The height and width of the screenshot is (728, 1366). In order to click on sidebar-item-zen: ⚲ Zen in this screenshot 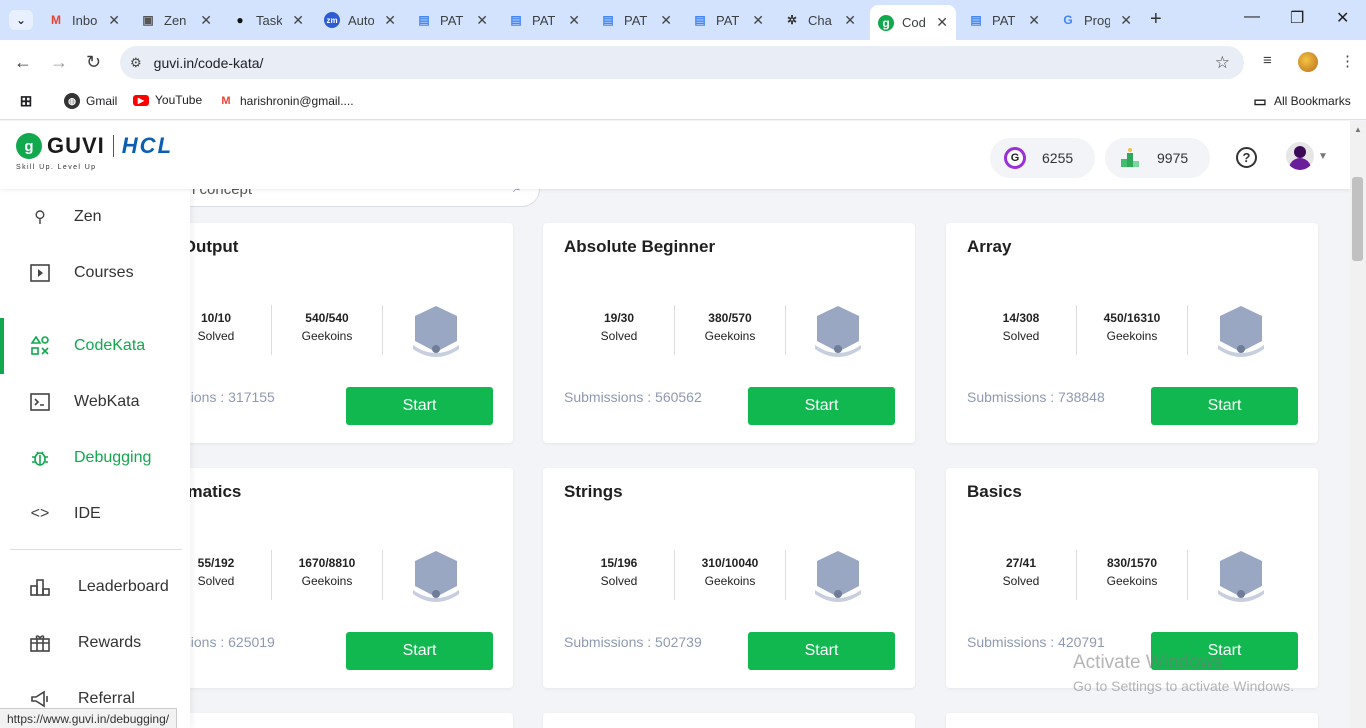, I will do `click(95, 217)`.